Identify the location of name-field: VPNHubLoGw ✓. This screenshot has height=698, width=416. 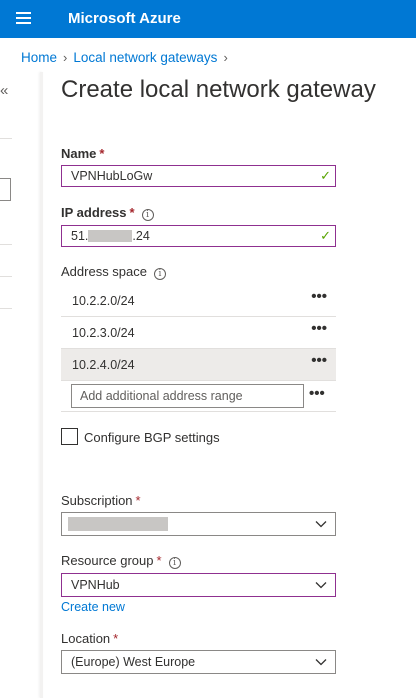
(198, 176).